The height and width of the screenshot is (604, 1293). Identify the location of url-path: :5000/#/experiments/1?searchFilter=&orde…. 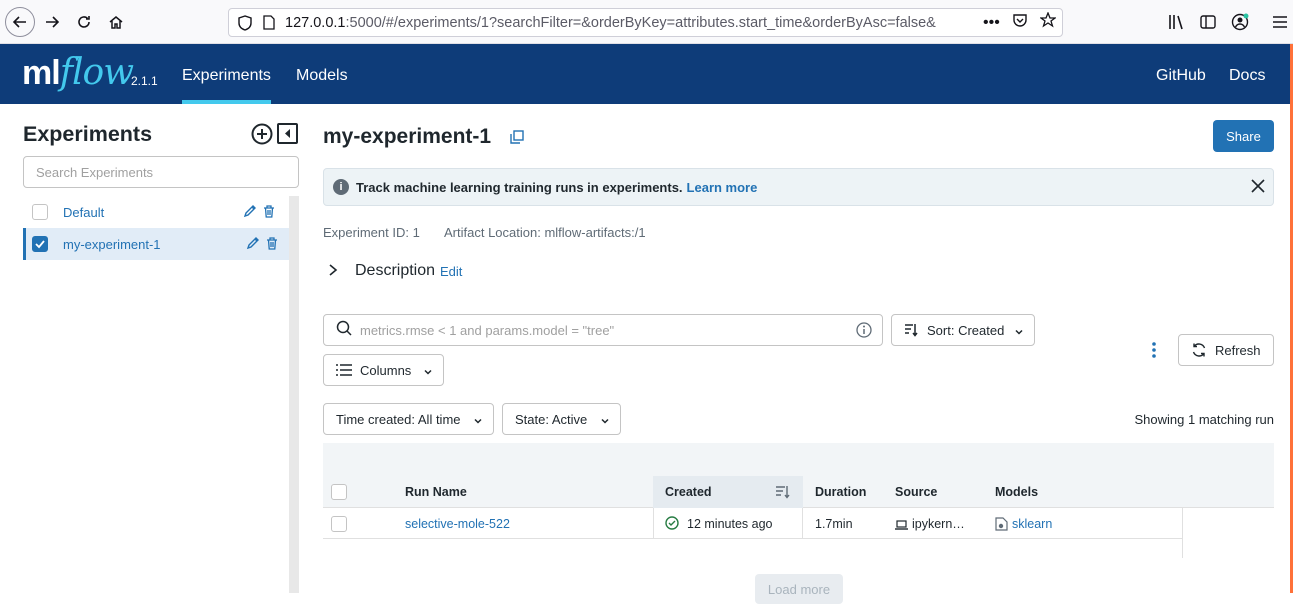
(640, 22).